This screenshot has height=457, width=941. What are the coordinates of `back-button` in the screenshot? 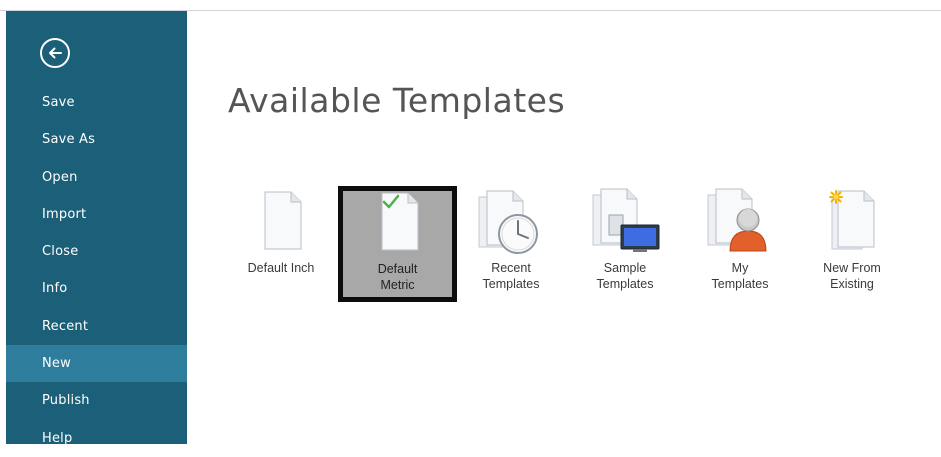 It's located at (55, 53).